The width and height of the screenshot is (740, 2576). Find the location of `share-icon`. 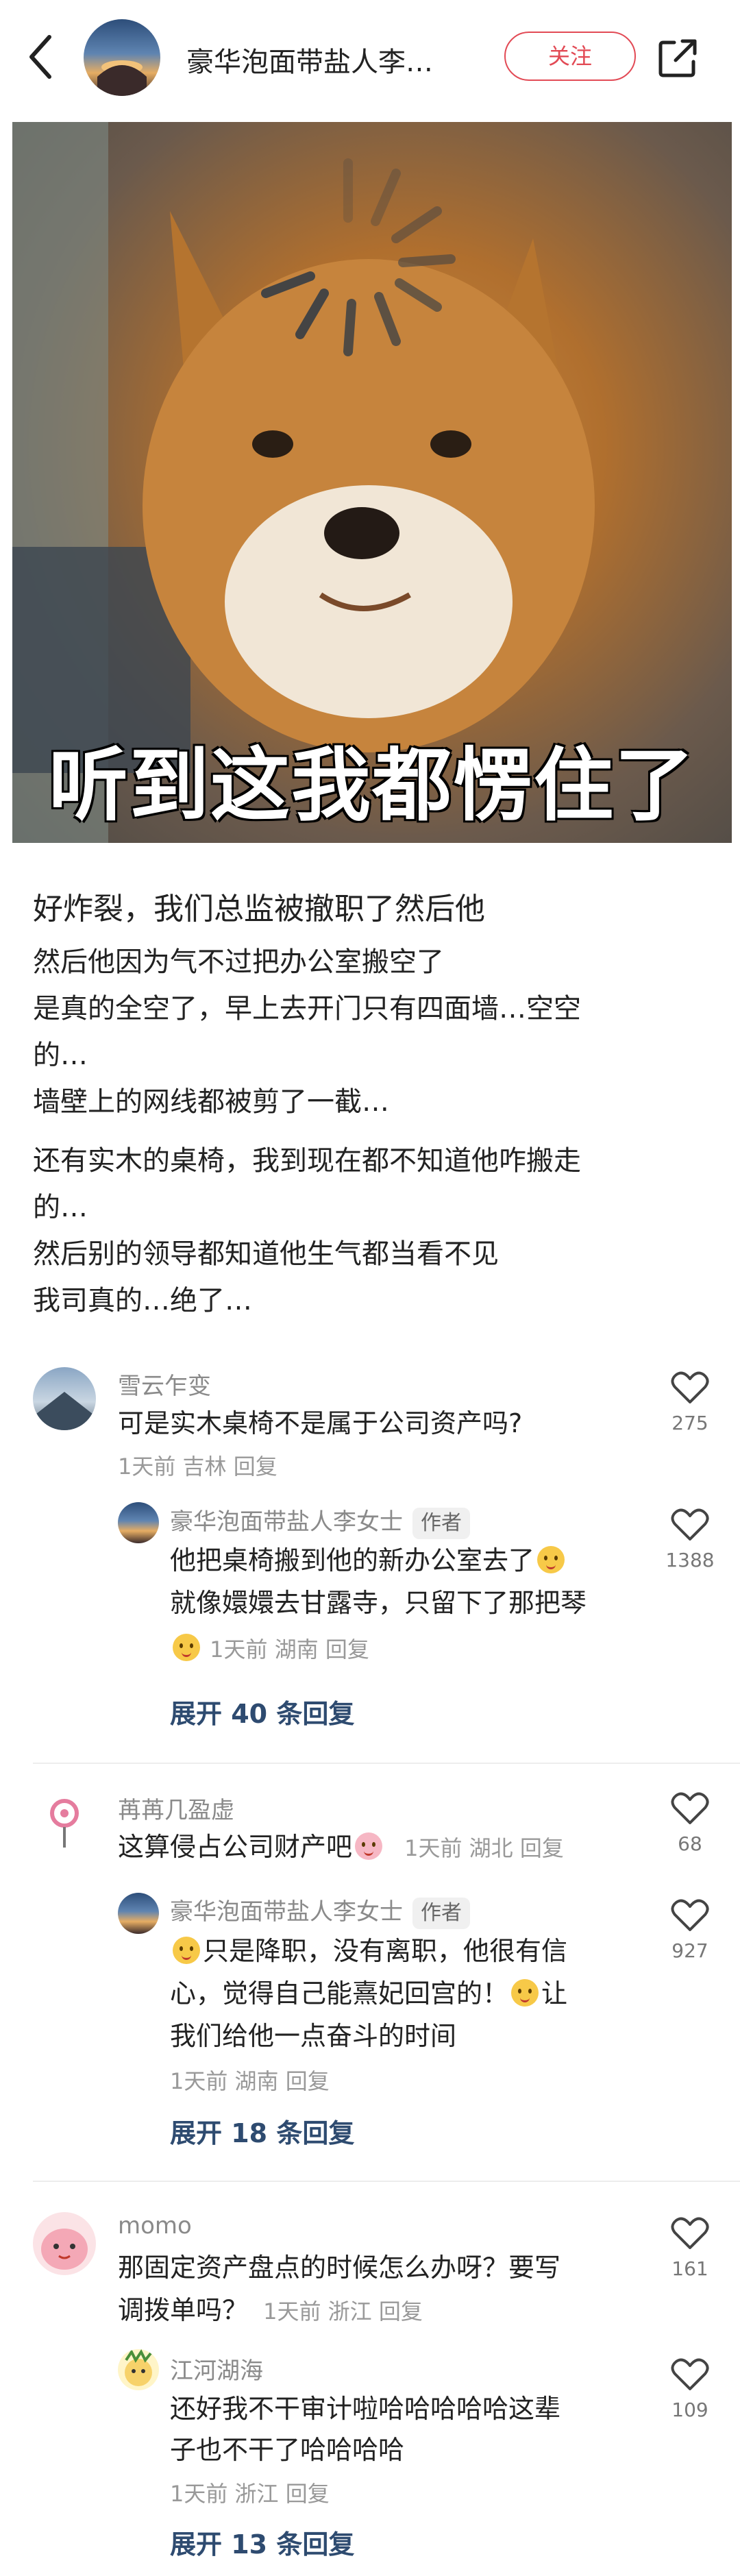

share-icon is located at coordinates (677, 58).